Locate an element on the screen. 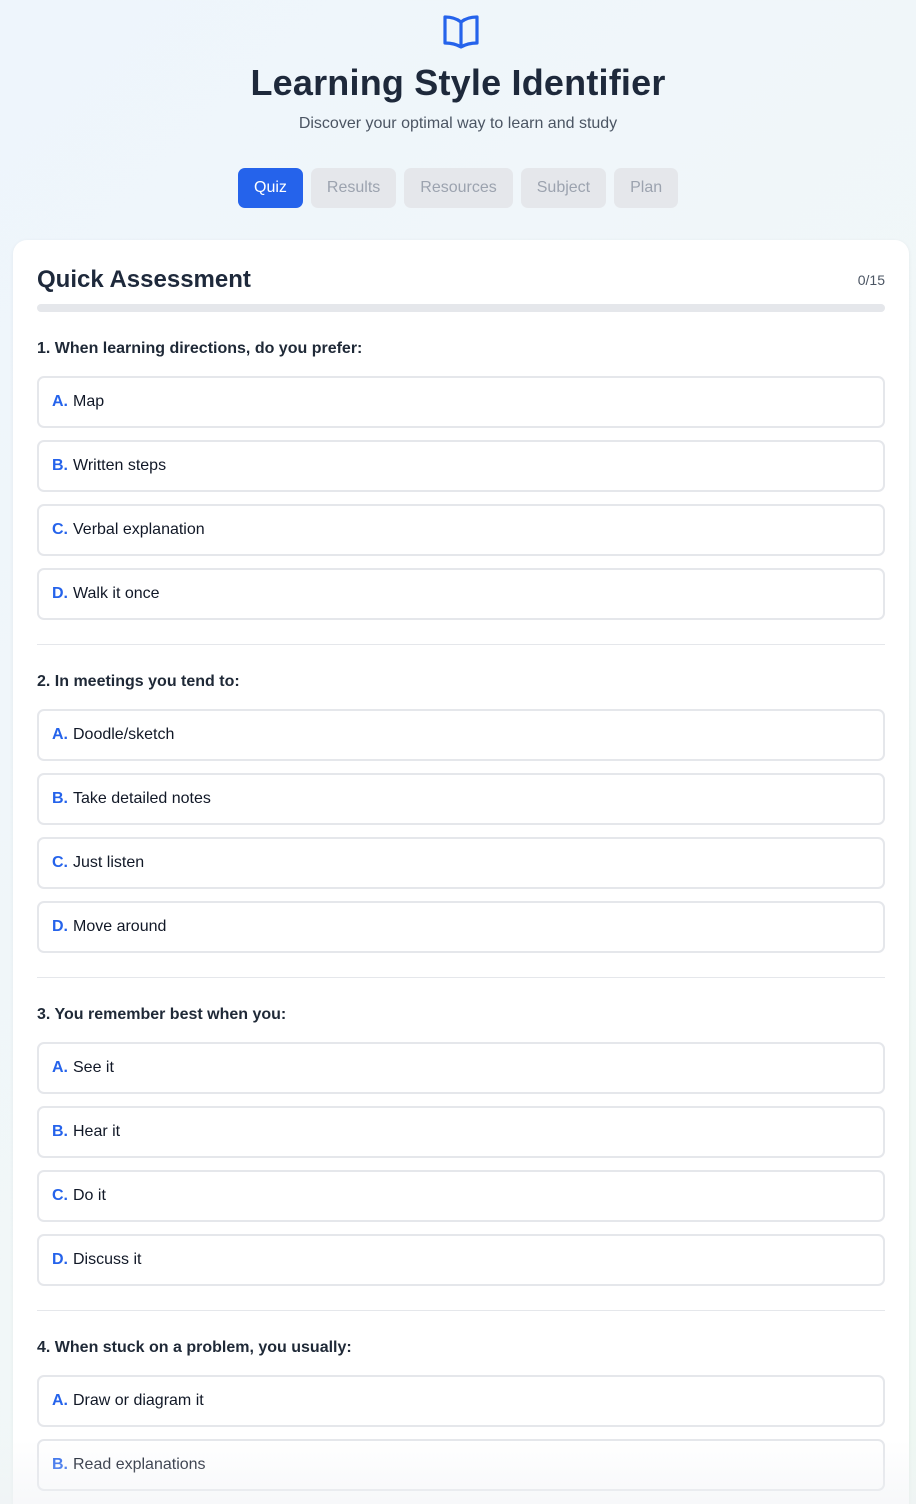 This screenshot has width=916, height=1504. answer-option-d: D. Discuss it is located at coordinates (461, 1260).